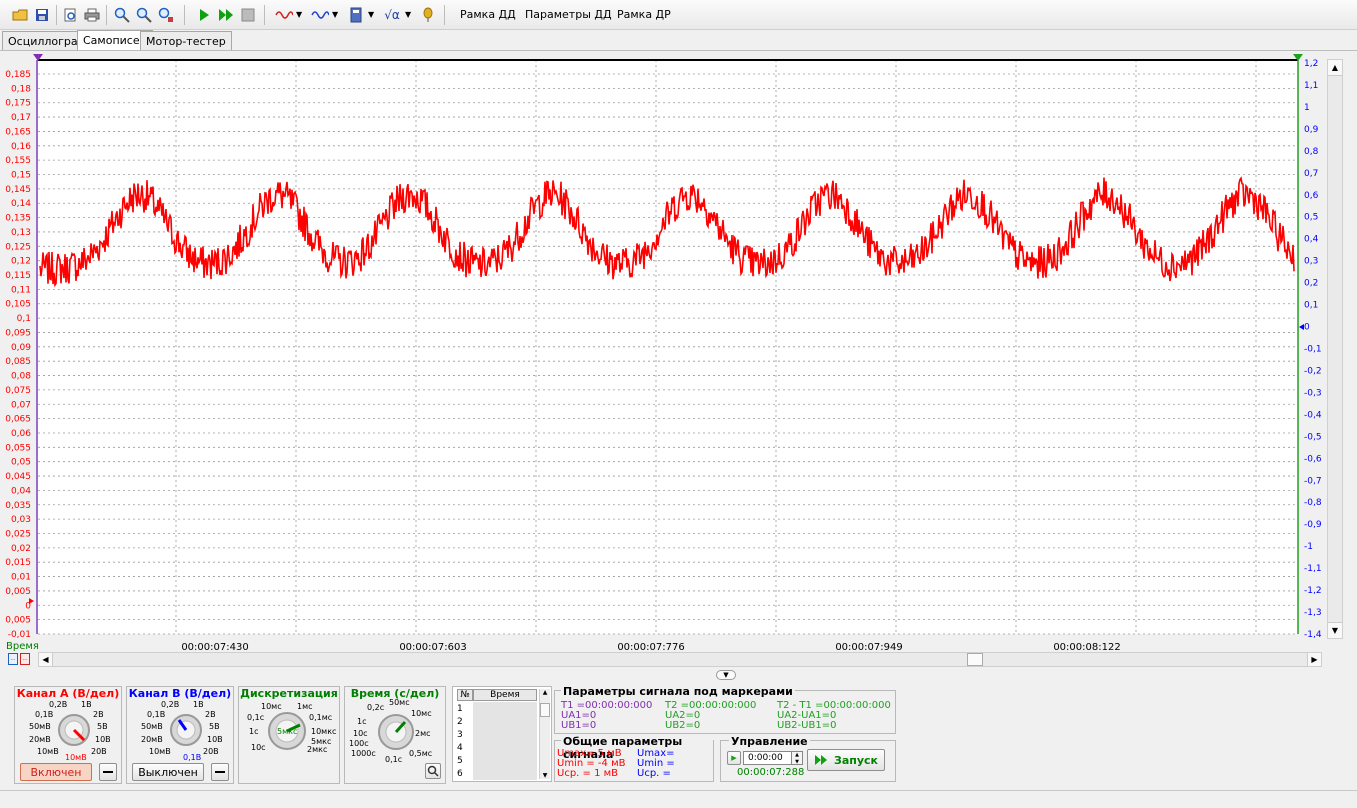  Describe the element at coordinates (680, 659) in the screenshot. I see `horizontal-scrollbar: ◀ ▶` at that location.